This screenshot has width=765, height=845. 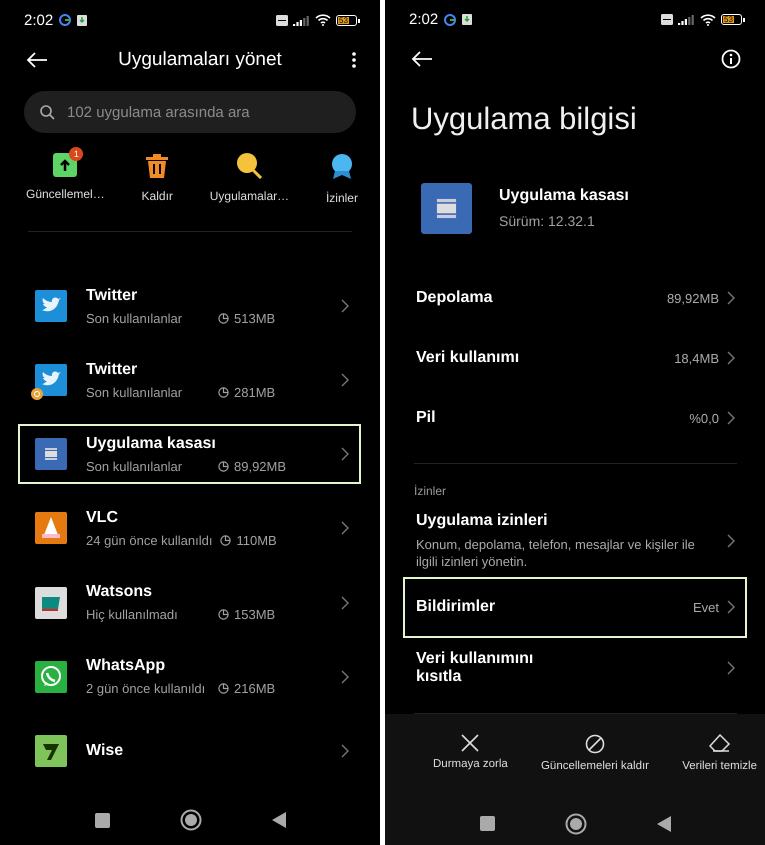 I want to click on more-options-icon, so click(x=354, y=60).